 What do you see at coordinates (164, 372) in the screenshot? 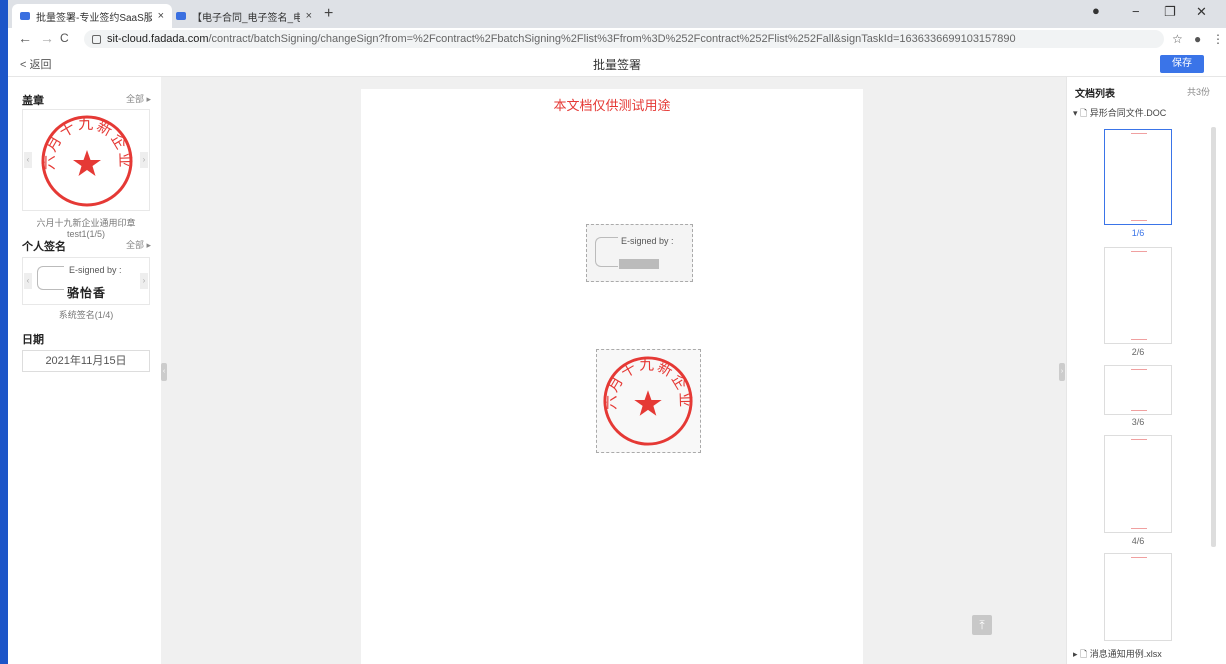
I see `collapse-left-handle: ‹` at bounding box center [164, 372].